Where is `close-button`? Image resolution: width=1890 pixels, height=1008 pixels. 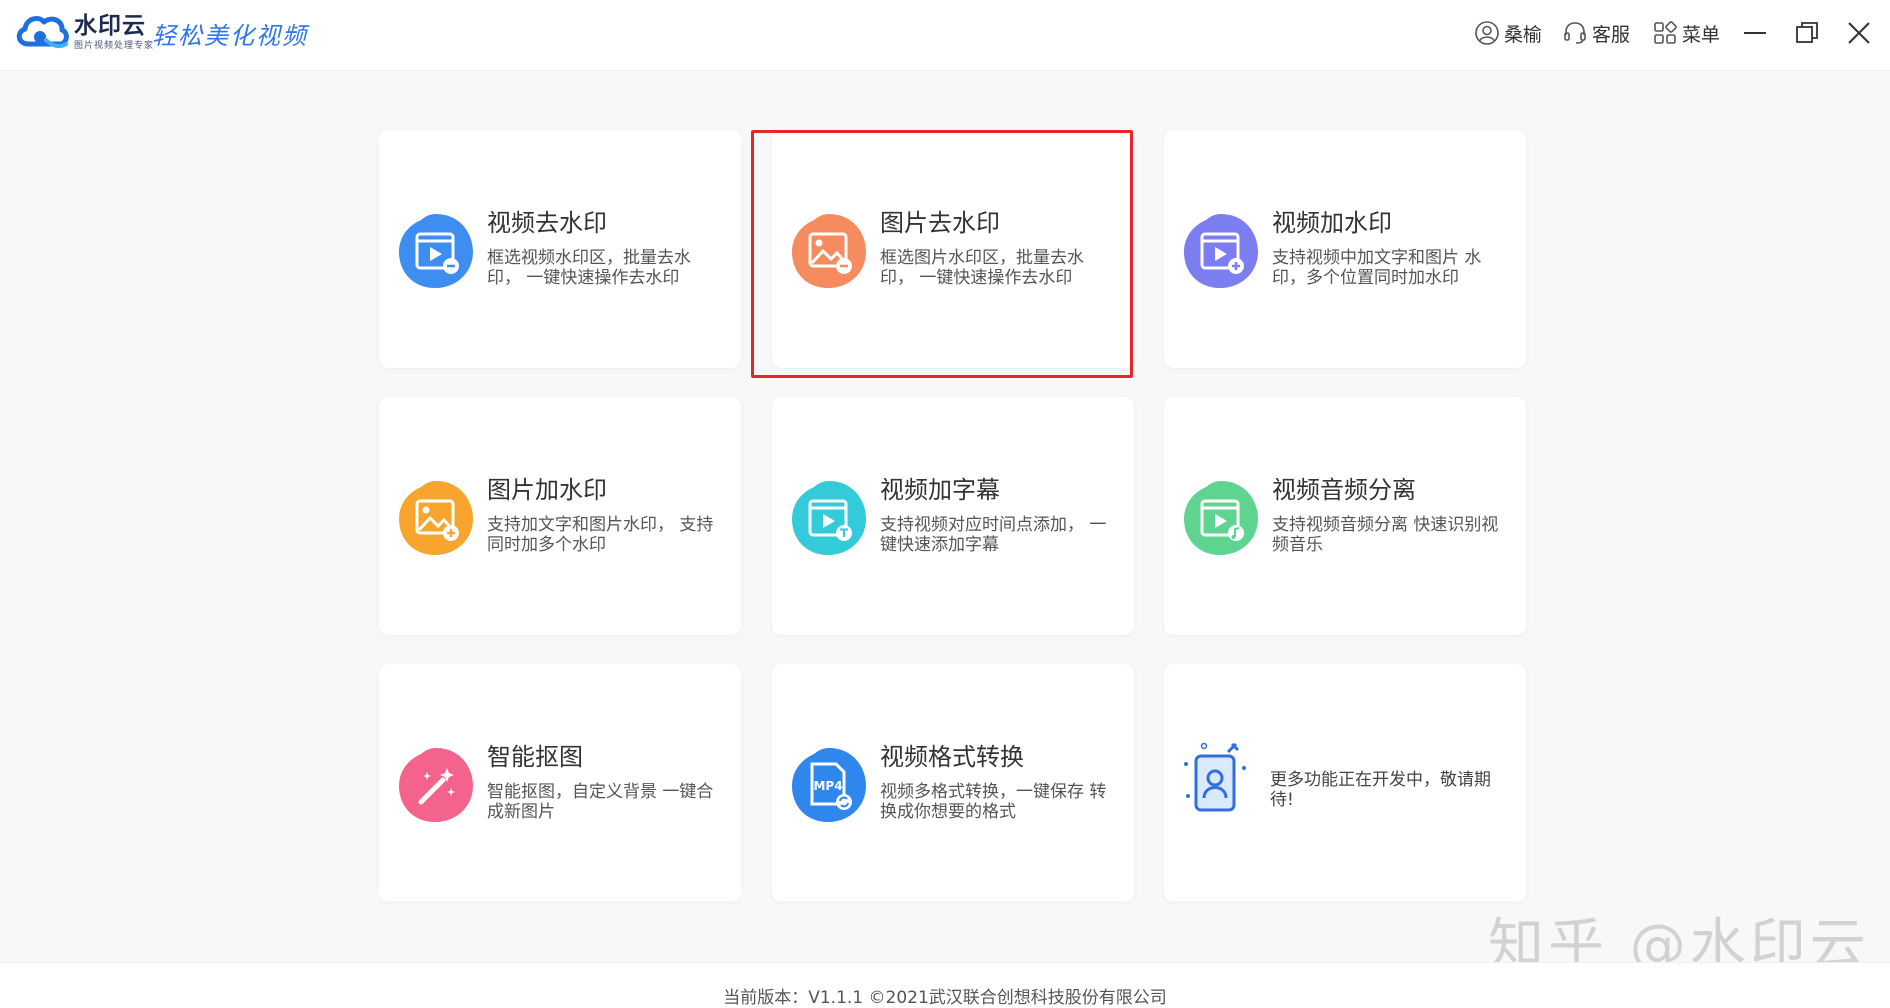
close-button is located at coordinates (1859, 33).